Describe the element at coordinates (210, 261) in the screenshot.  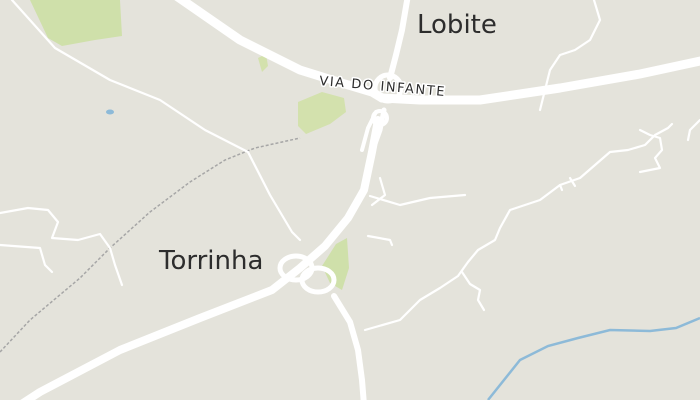
I see `place-label-torrinha: Torrinha` at that location.